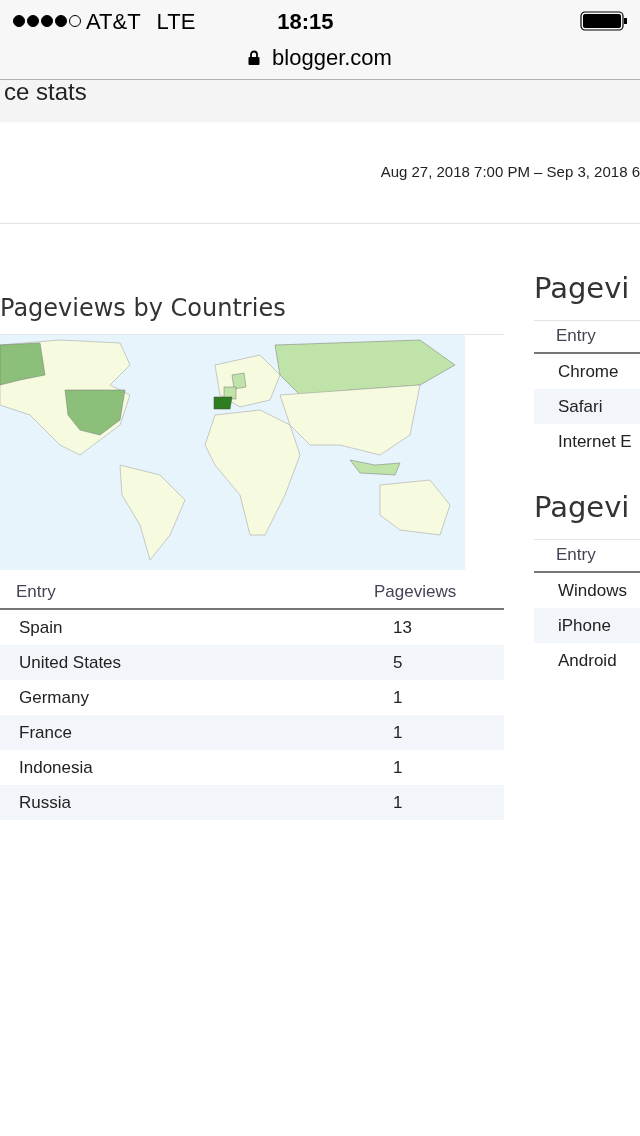 The height and width of the screenshot is (1136, 640). I want to click on country-cell-text: Russia, so click(45, 802).